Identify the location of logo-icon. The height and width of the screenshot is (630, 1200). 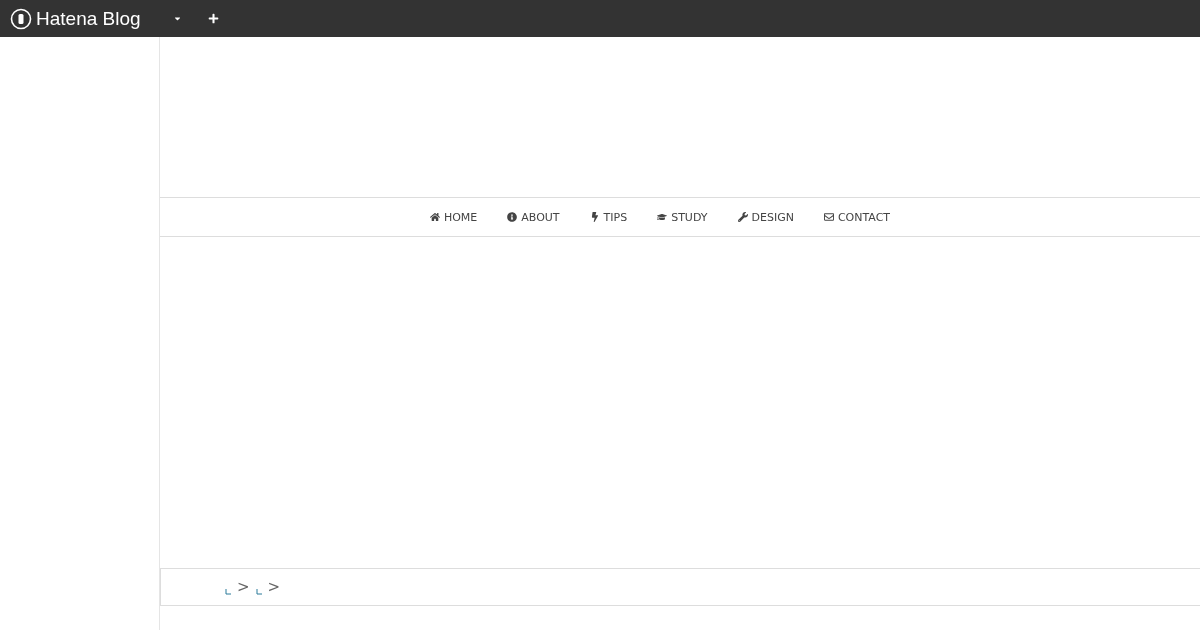
(21, 18).